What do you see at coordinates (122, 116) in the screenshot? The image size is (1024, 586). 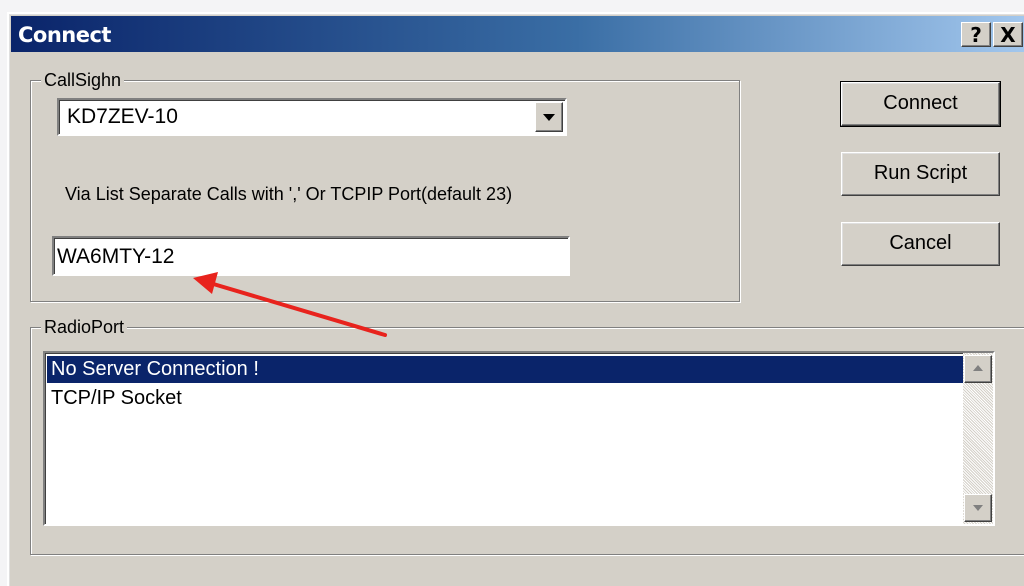 I see `callsign-value: KD7ZEV-10` at bounding box center [122, 116].